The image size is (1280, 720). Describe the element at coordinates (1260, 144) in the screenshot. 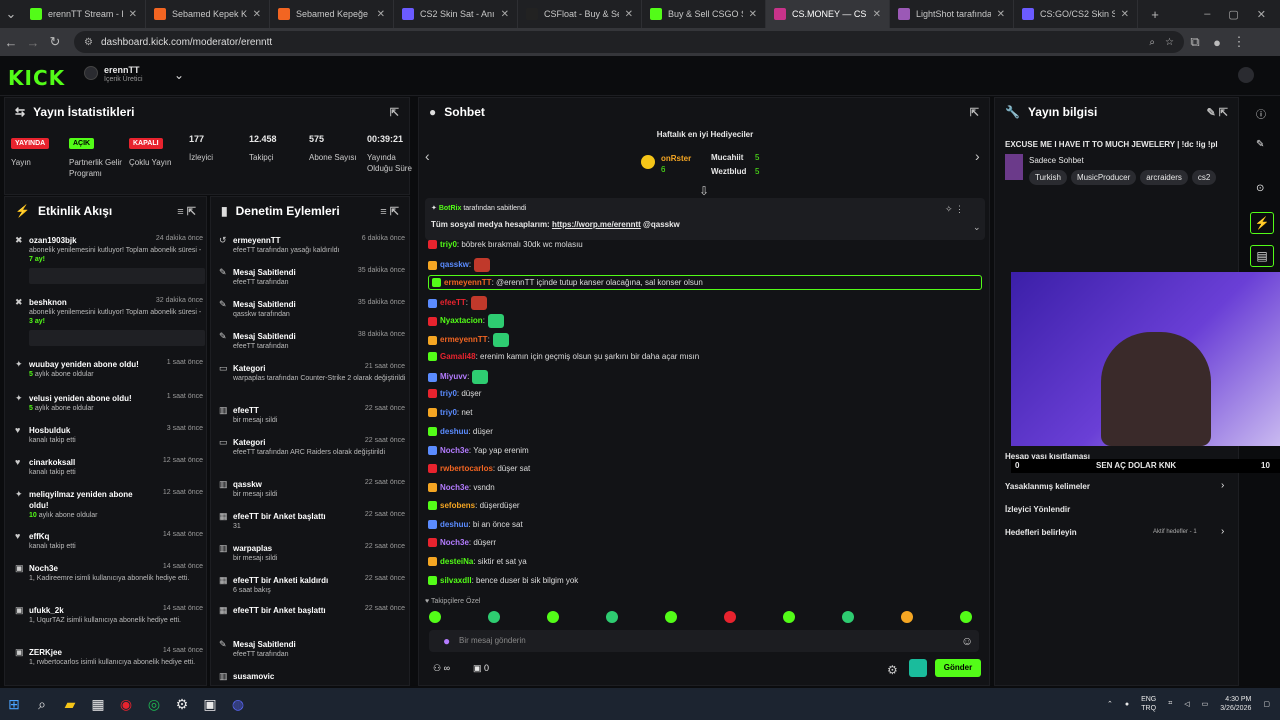

I see `pencil-icon: ✎` at that location.